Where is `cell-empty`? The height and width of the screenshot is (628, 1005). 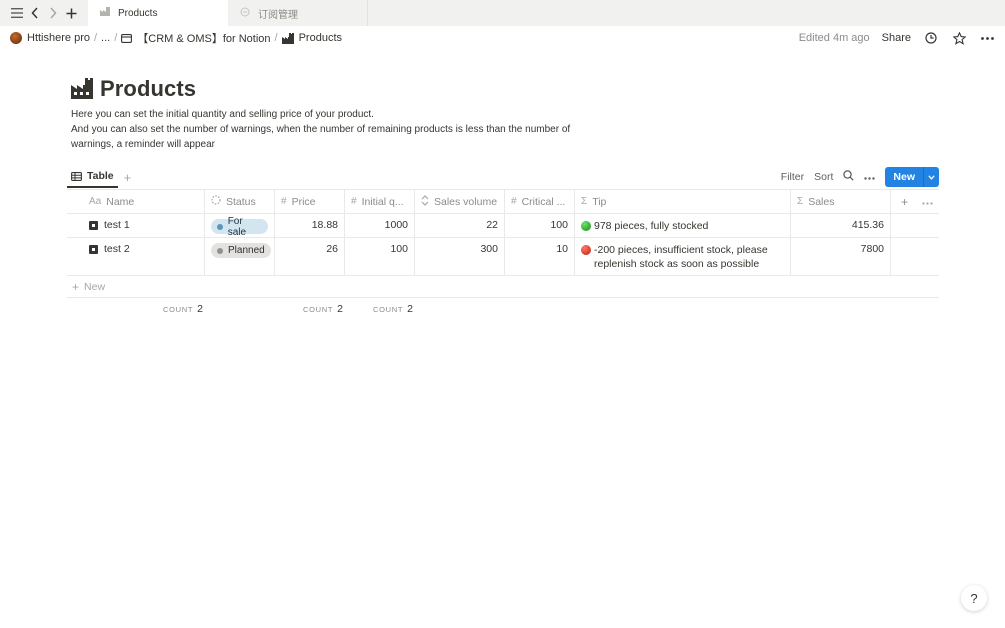
cell-empty is located at coordinates (915, 256).